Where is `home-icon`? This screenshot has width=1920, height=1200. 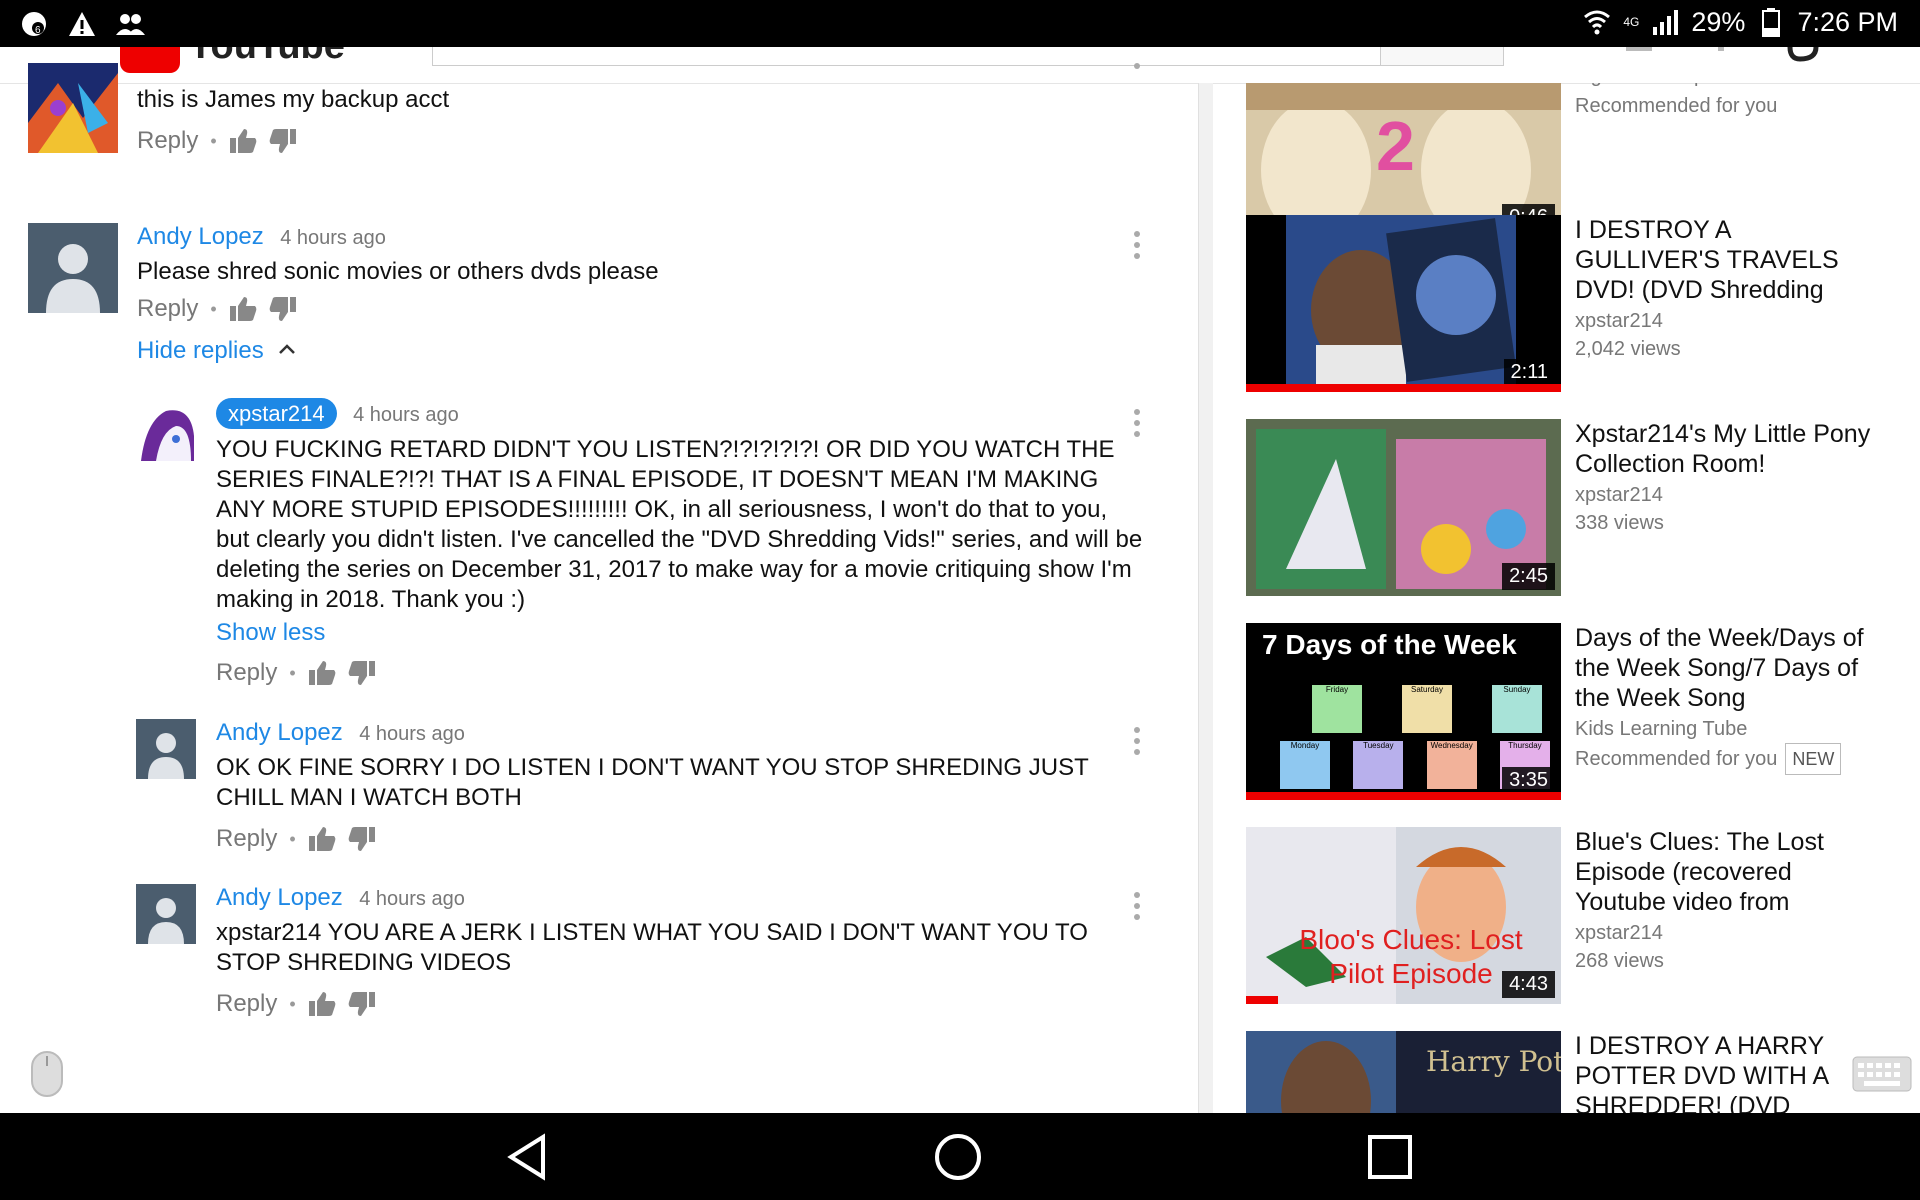
home-icon is located at coordinates (958, 1157).